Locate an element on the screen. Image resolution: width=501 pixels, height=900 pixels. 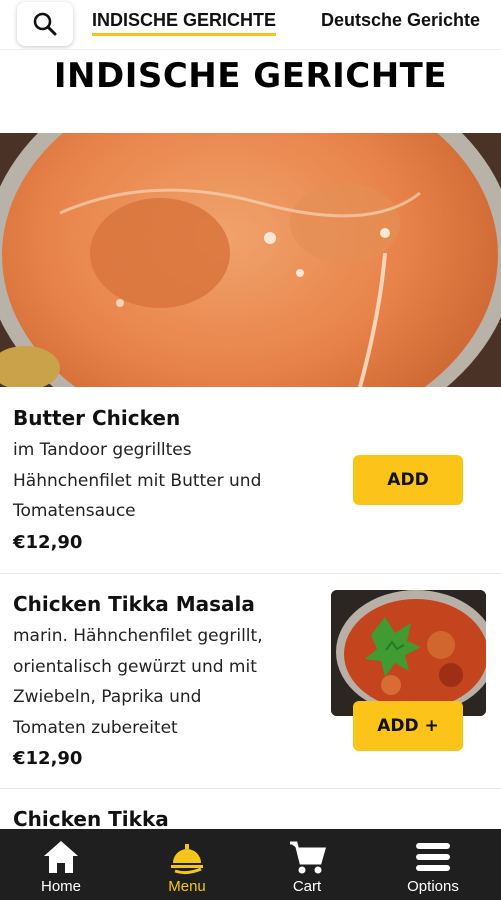
nav-options: Options is located at coordinates (433, 864).